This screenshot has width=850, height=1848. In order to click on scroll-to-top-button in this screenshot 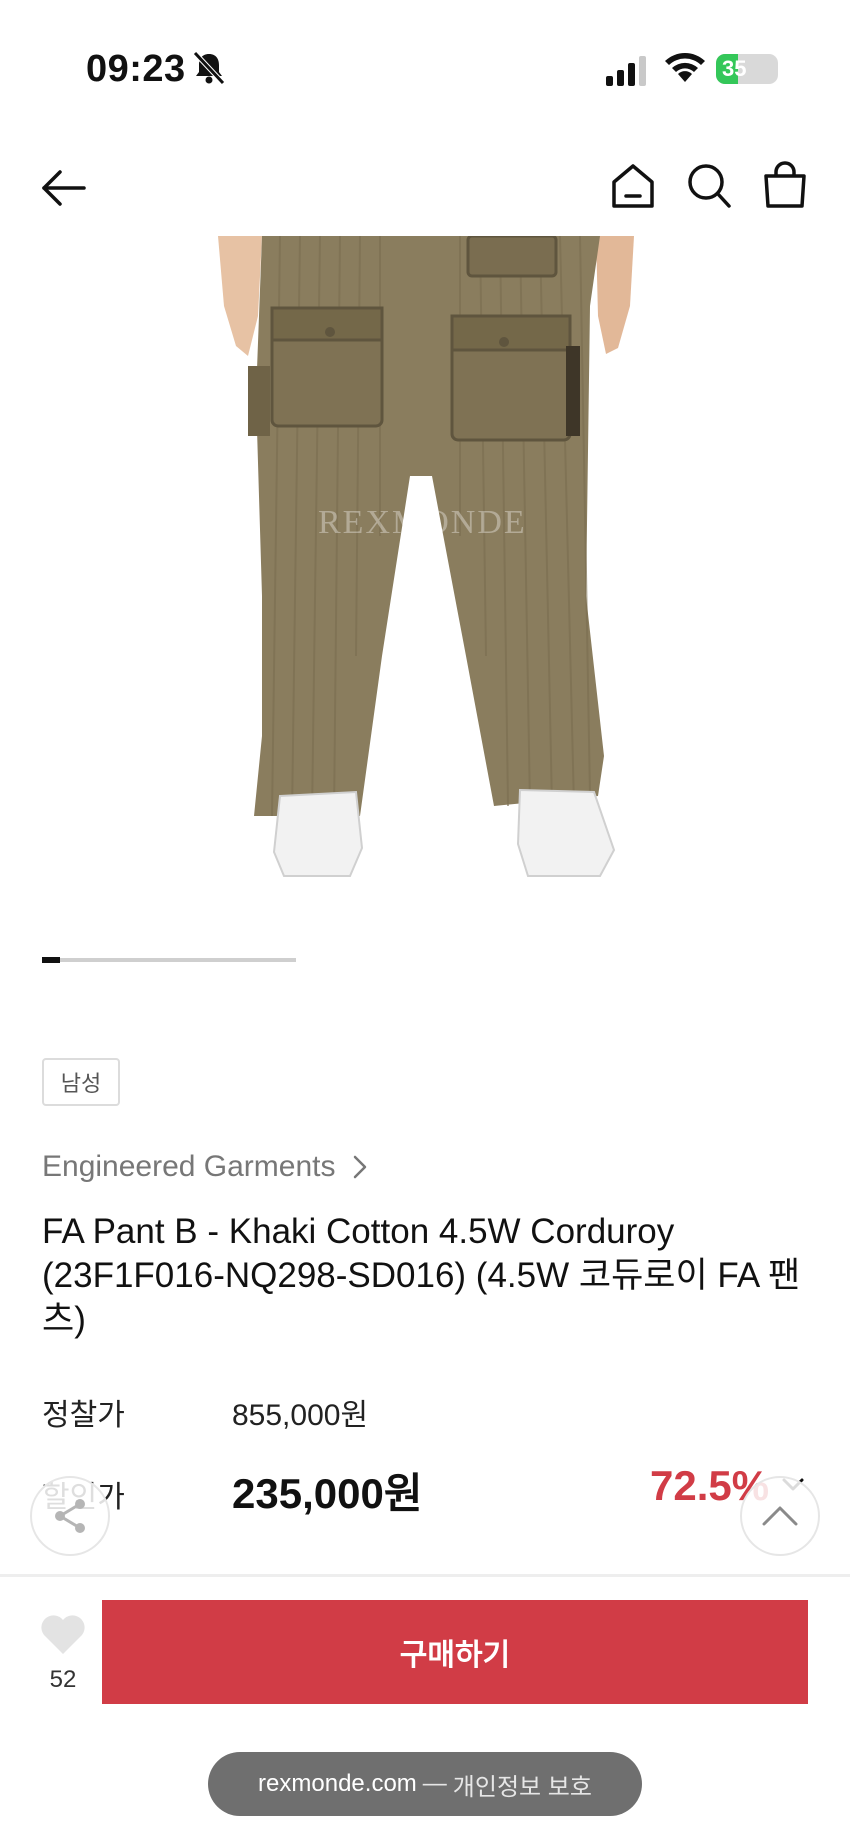, I will do `click(780, 1516)`.